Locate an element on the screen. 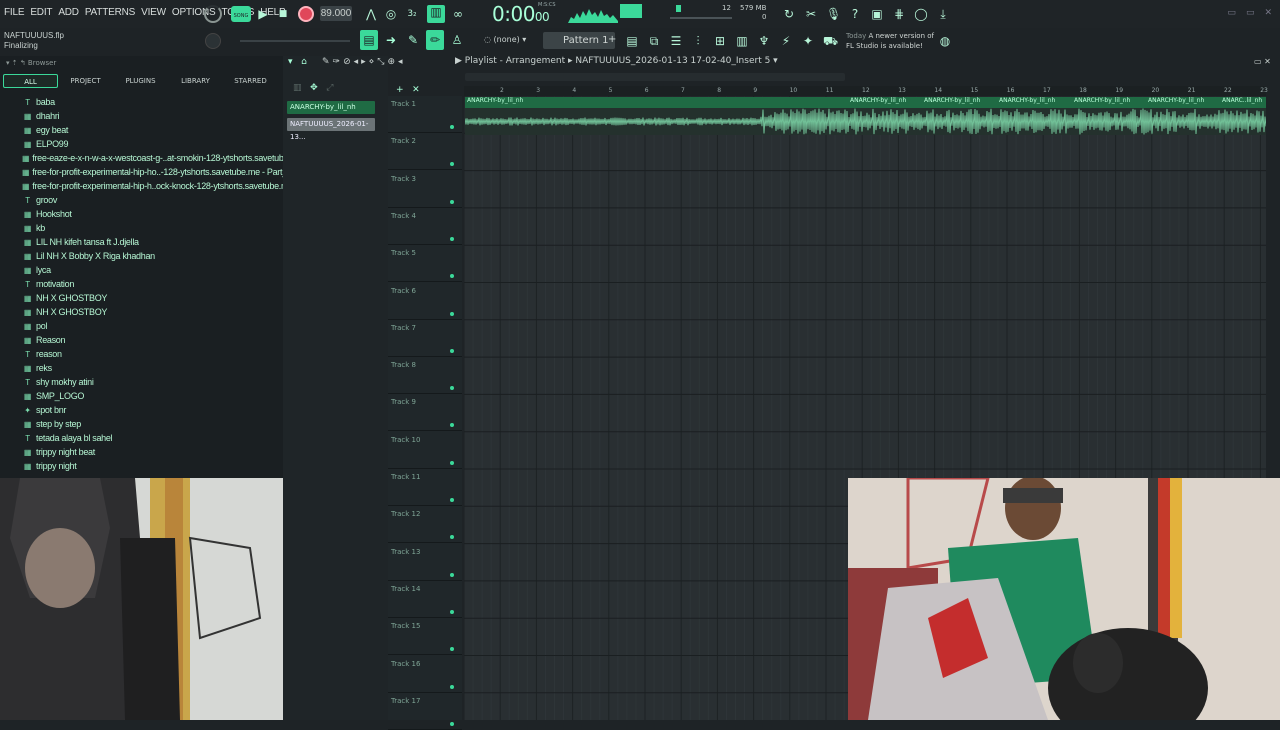 The height and width of the screenshot is (730, 1280). track-header: Track 11 is located at coordinates (425, 487).